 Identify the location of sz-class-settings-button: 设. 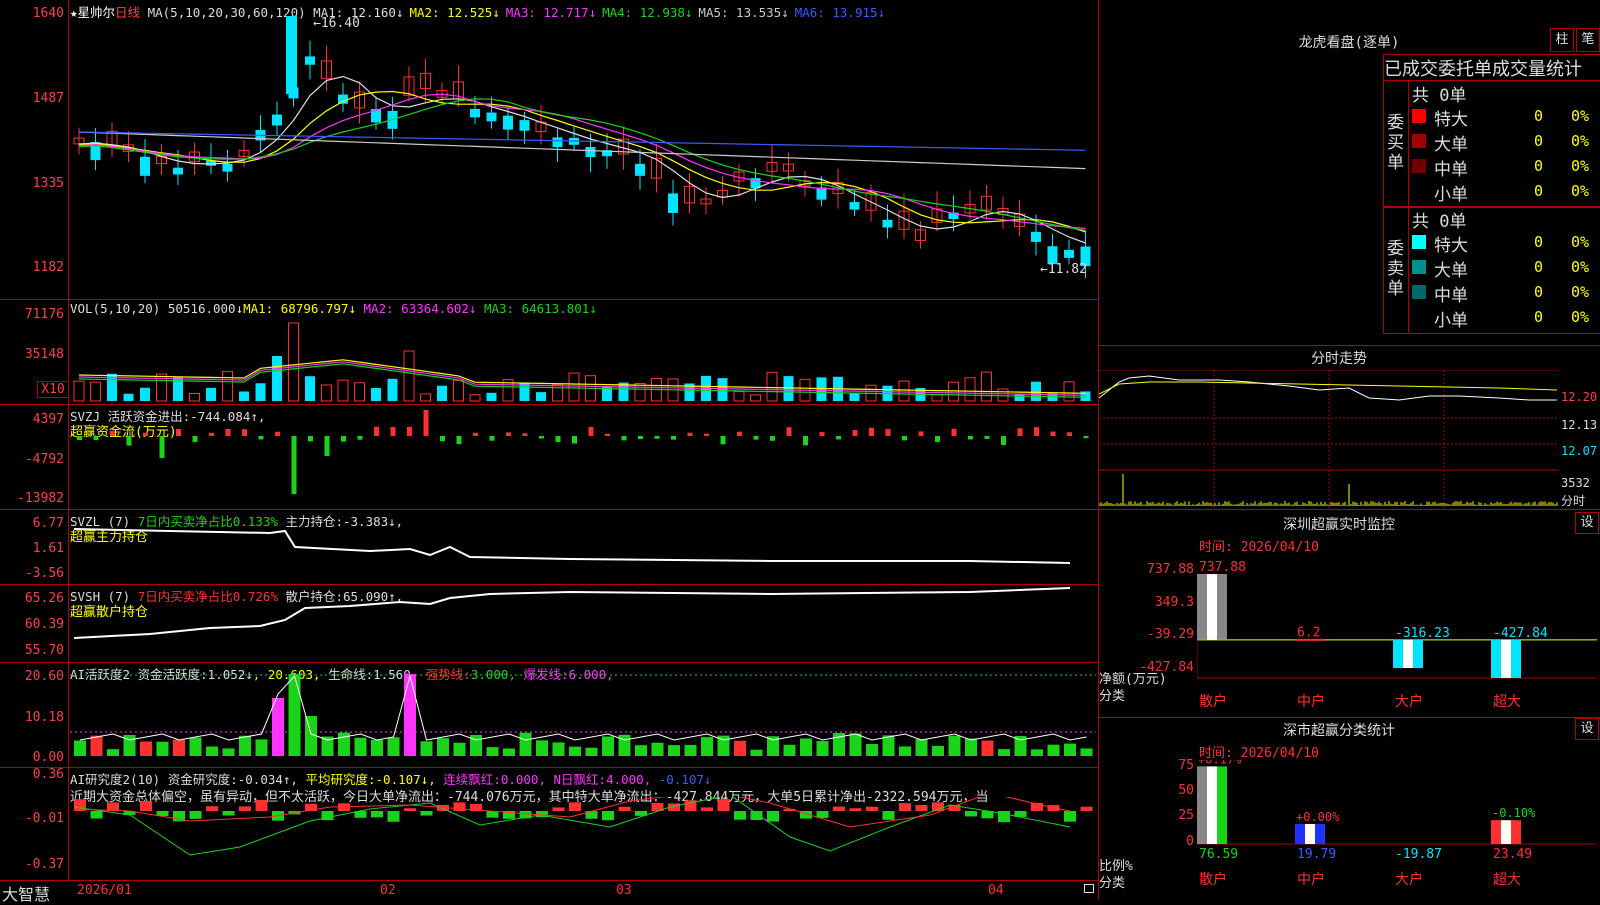
(1587, 729).